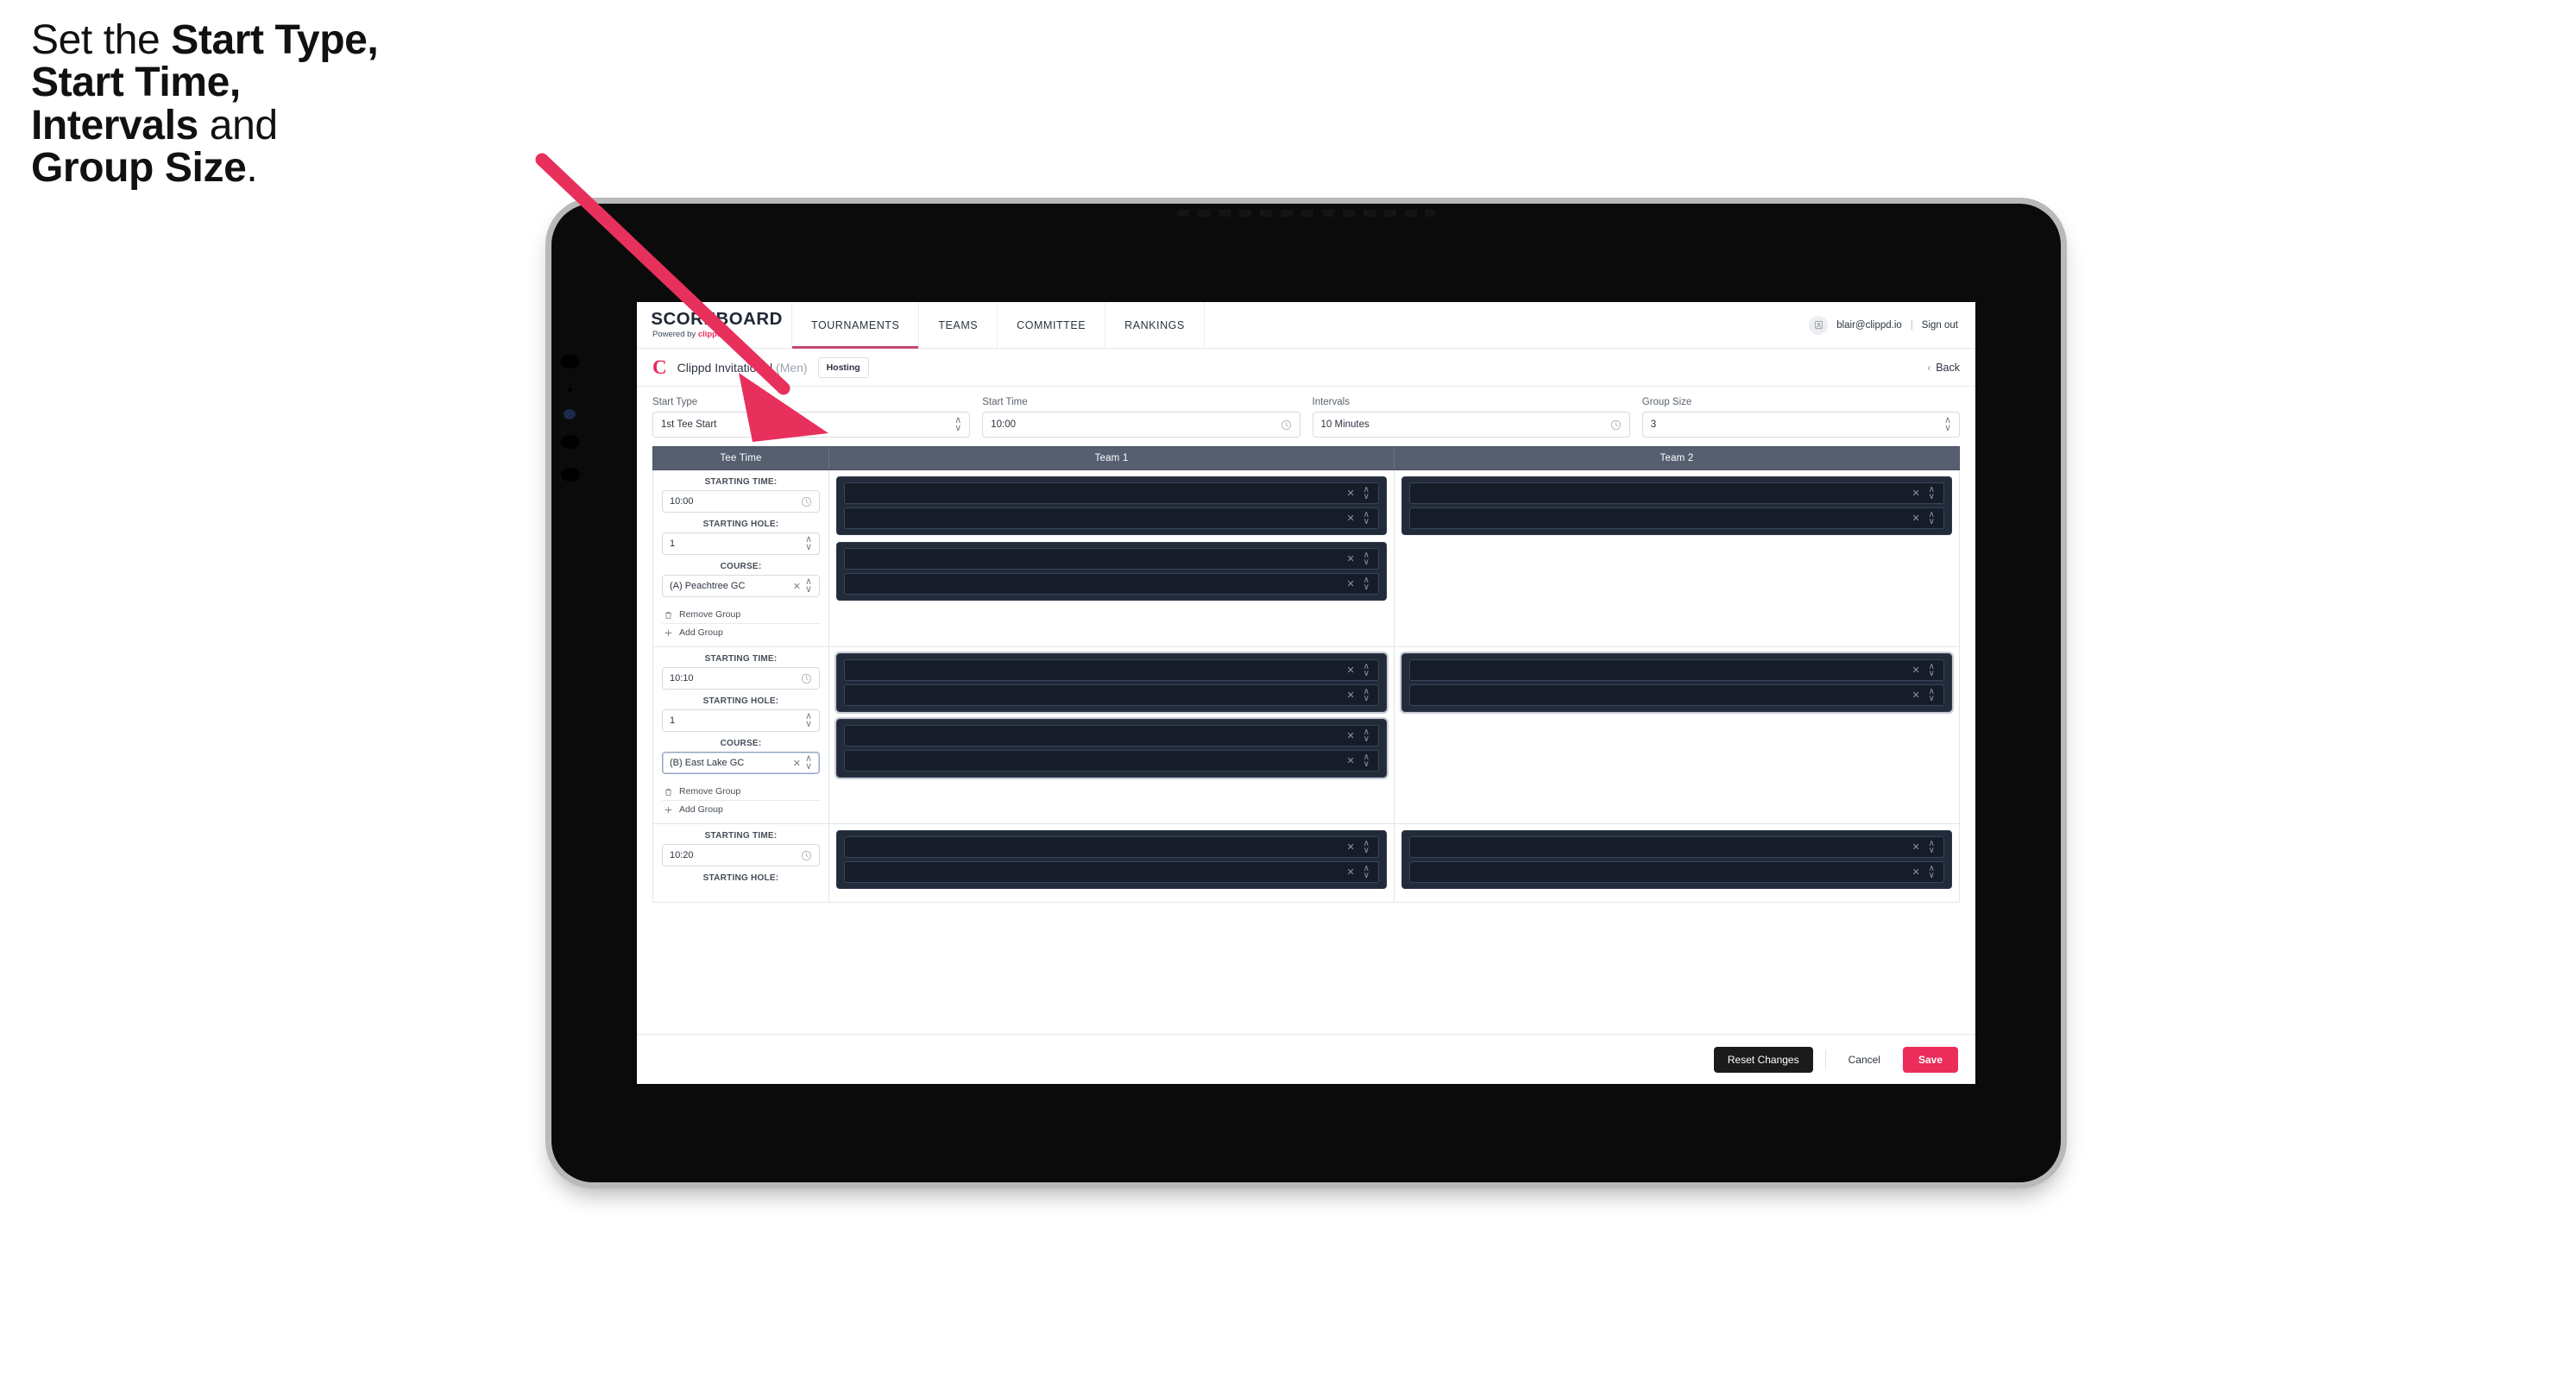 This screenshot has height=1386, width=2576. What do you see at coordinates (741, 855) in the screenshot?
I see `starting-time-input: 10:20` at bounding box center [741, 855].